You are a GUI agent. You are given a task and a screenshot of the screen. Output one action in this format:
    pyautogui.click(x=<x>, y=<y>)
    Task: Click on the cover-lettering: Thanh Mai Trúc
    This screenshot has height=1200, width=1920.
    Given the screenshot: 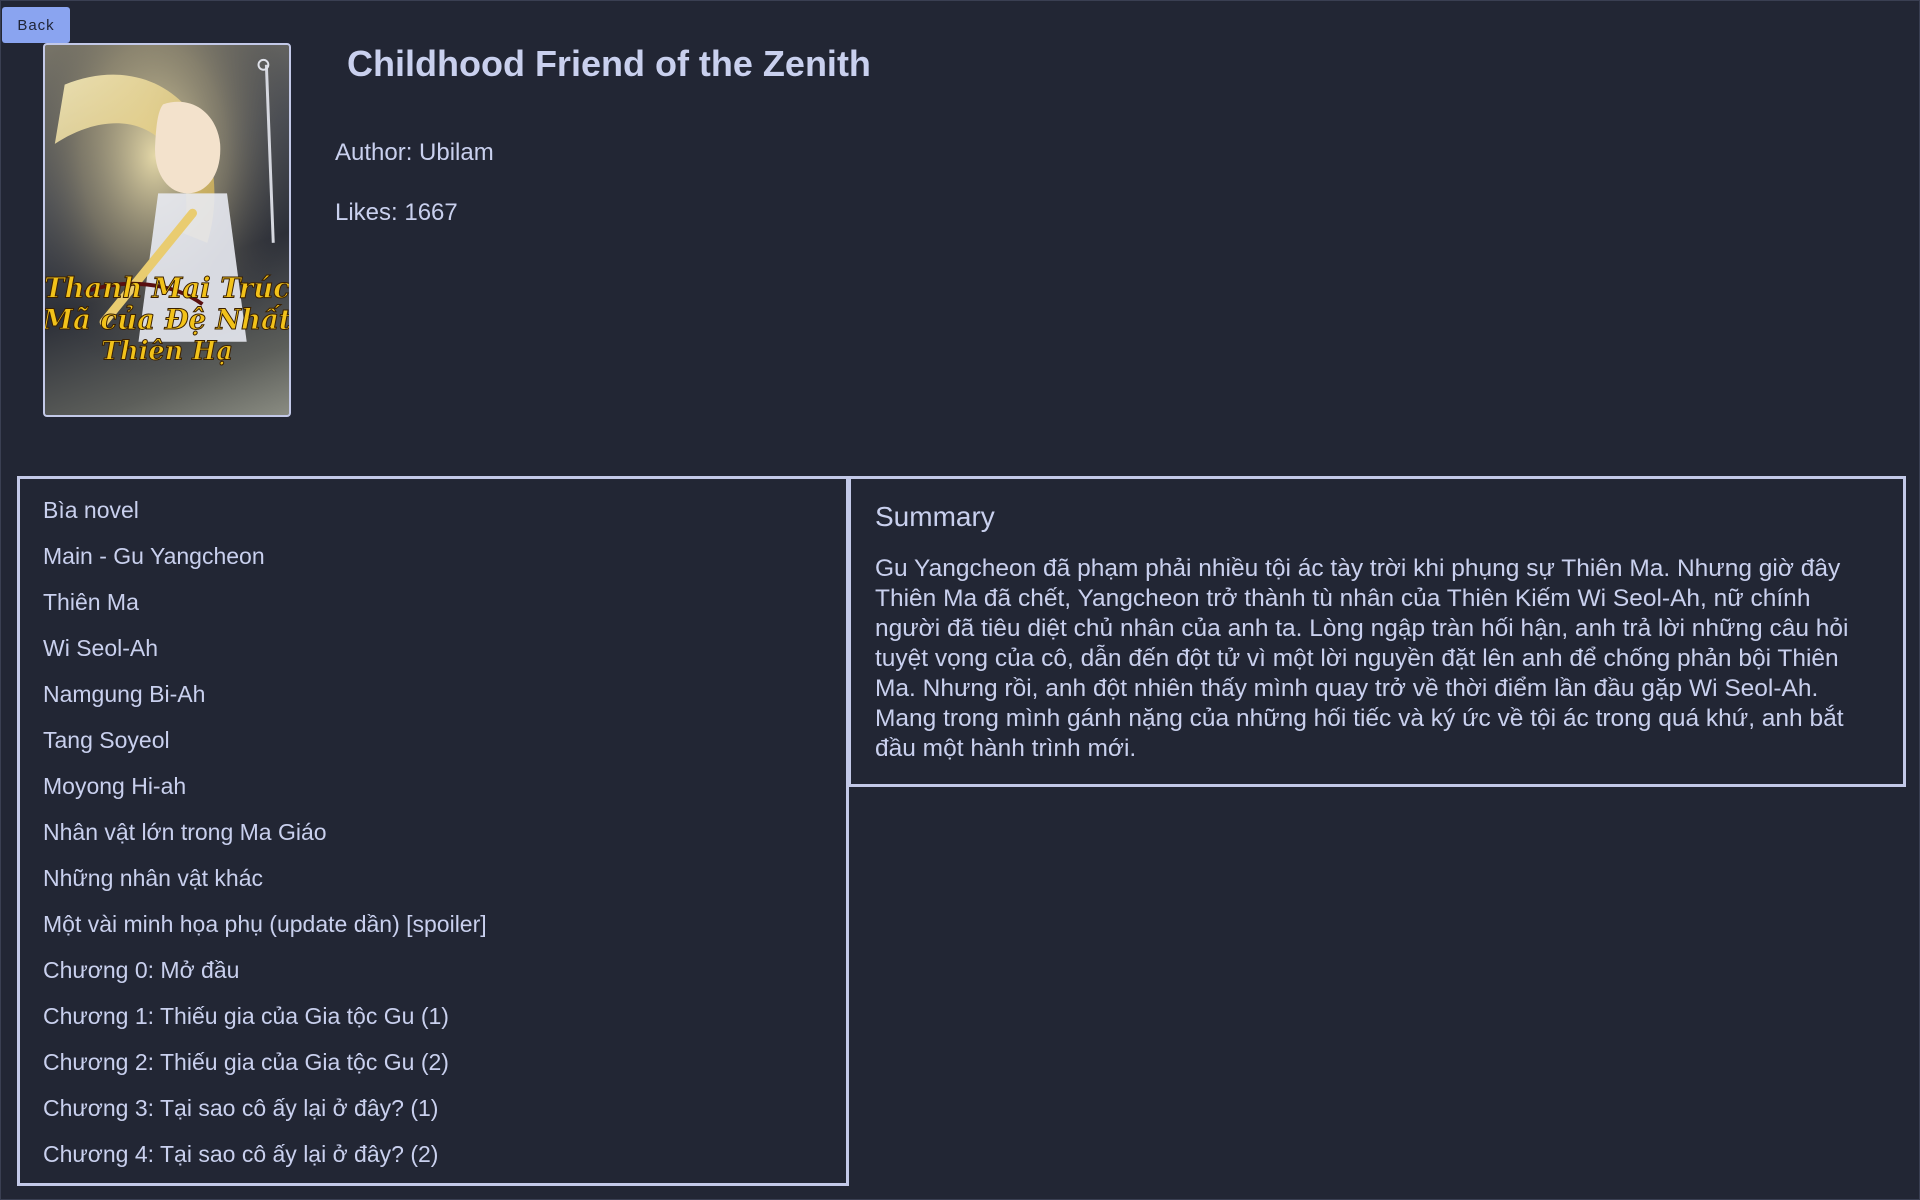 What is the action you would take?
    pyautogui.click(x=167, y=287)
    